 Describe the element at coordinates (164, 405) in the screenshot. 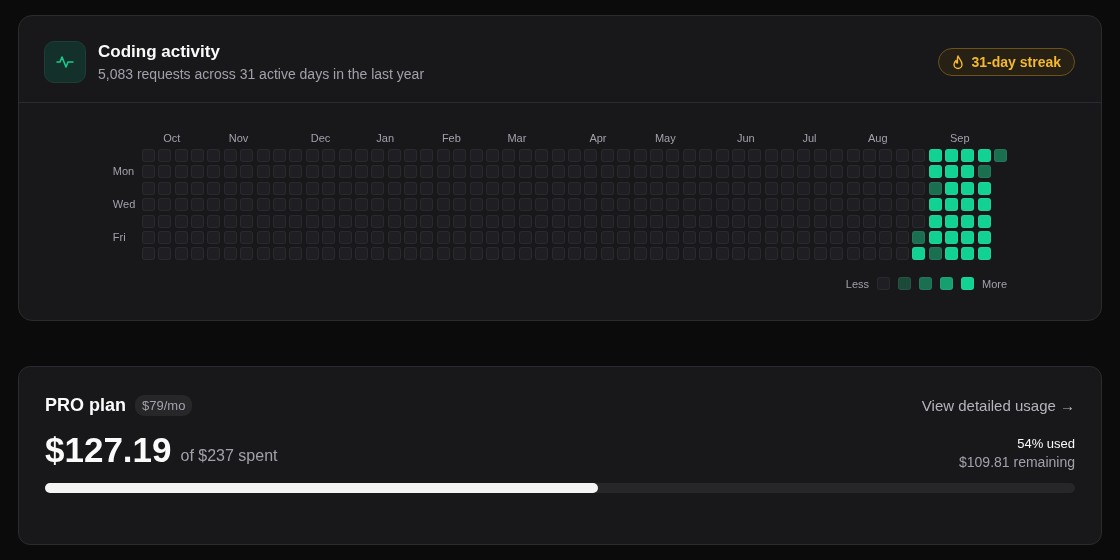

I see `price-badge: $79/mo` at that location.